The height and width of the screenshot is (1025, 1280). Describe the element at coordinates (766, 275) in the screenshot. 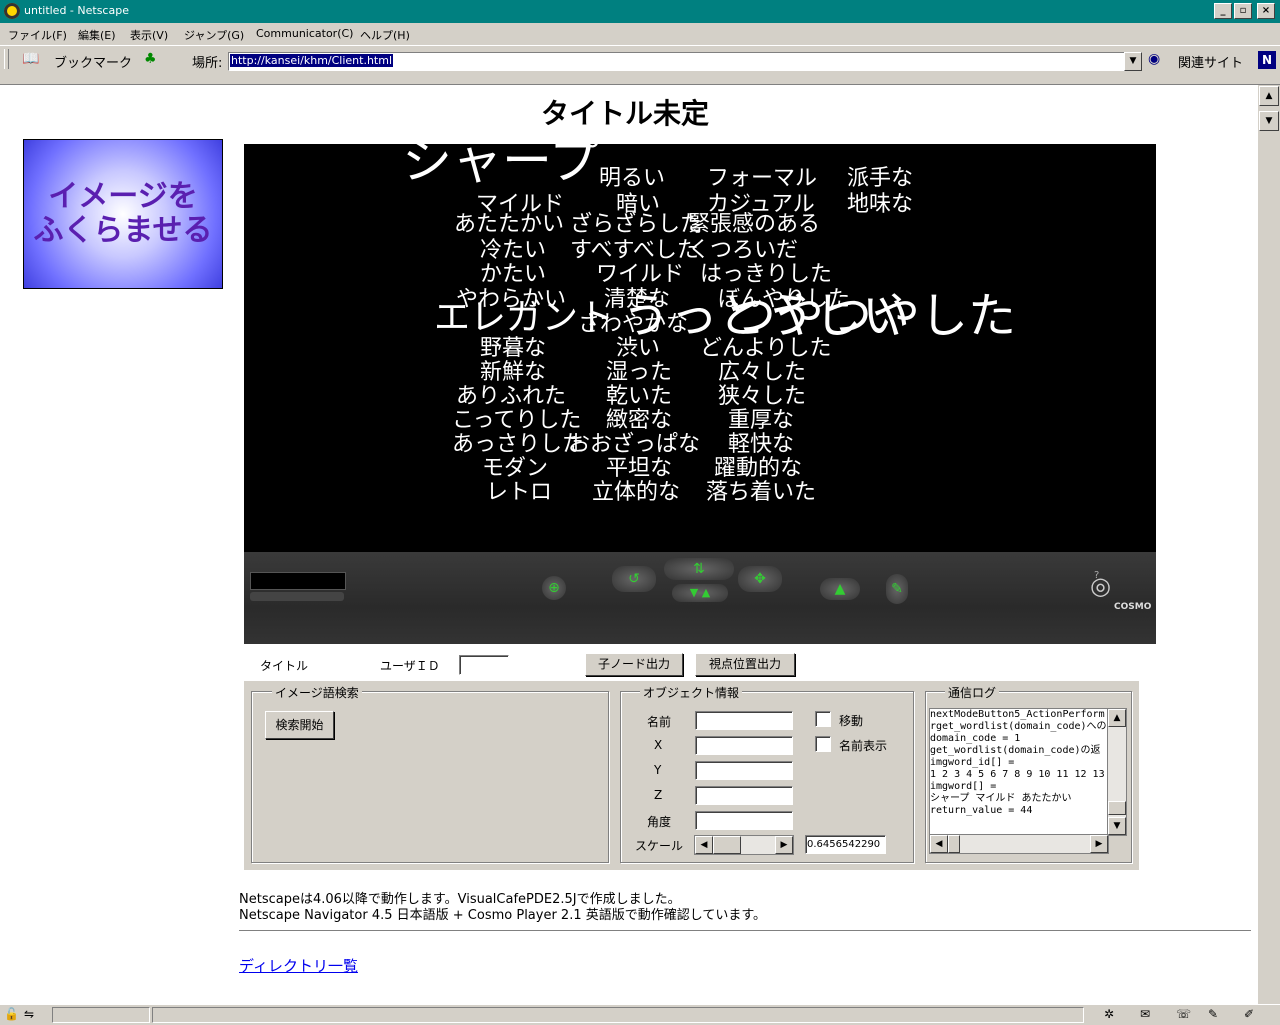

I see `image-word-17: はっきりした` at that location.